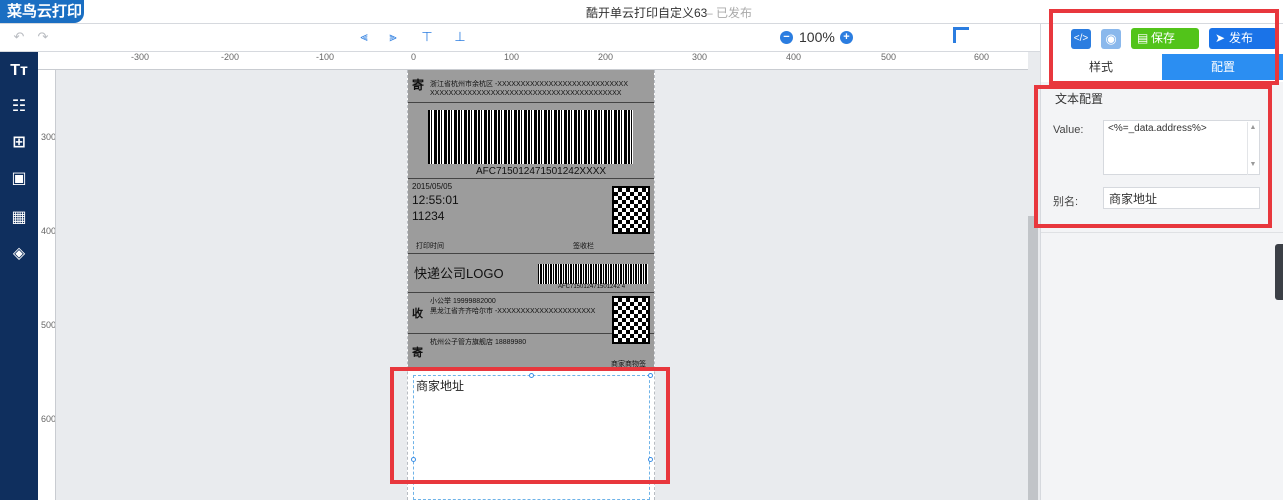 The width and height of the screenshot is (1283, 500). Describe the element at coordinates (413, 459) in the screenshot. I see `resize-handle-left` at that location.